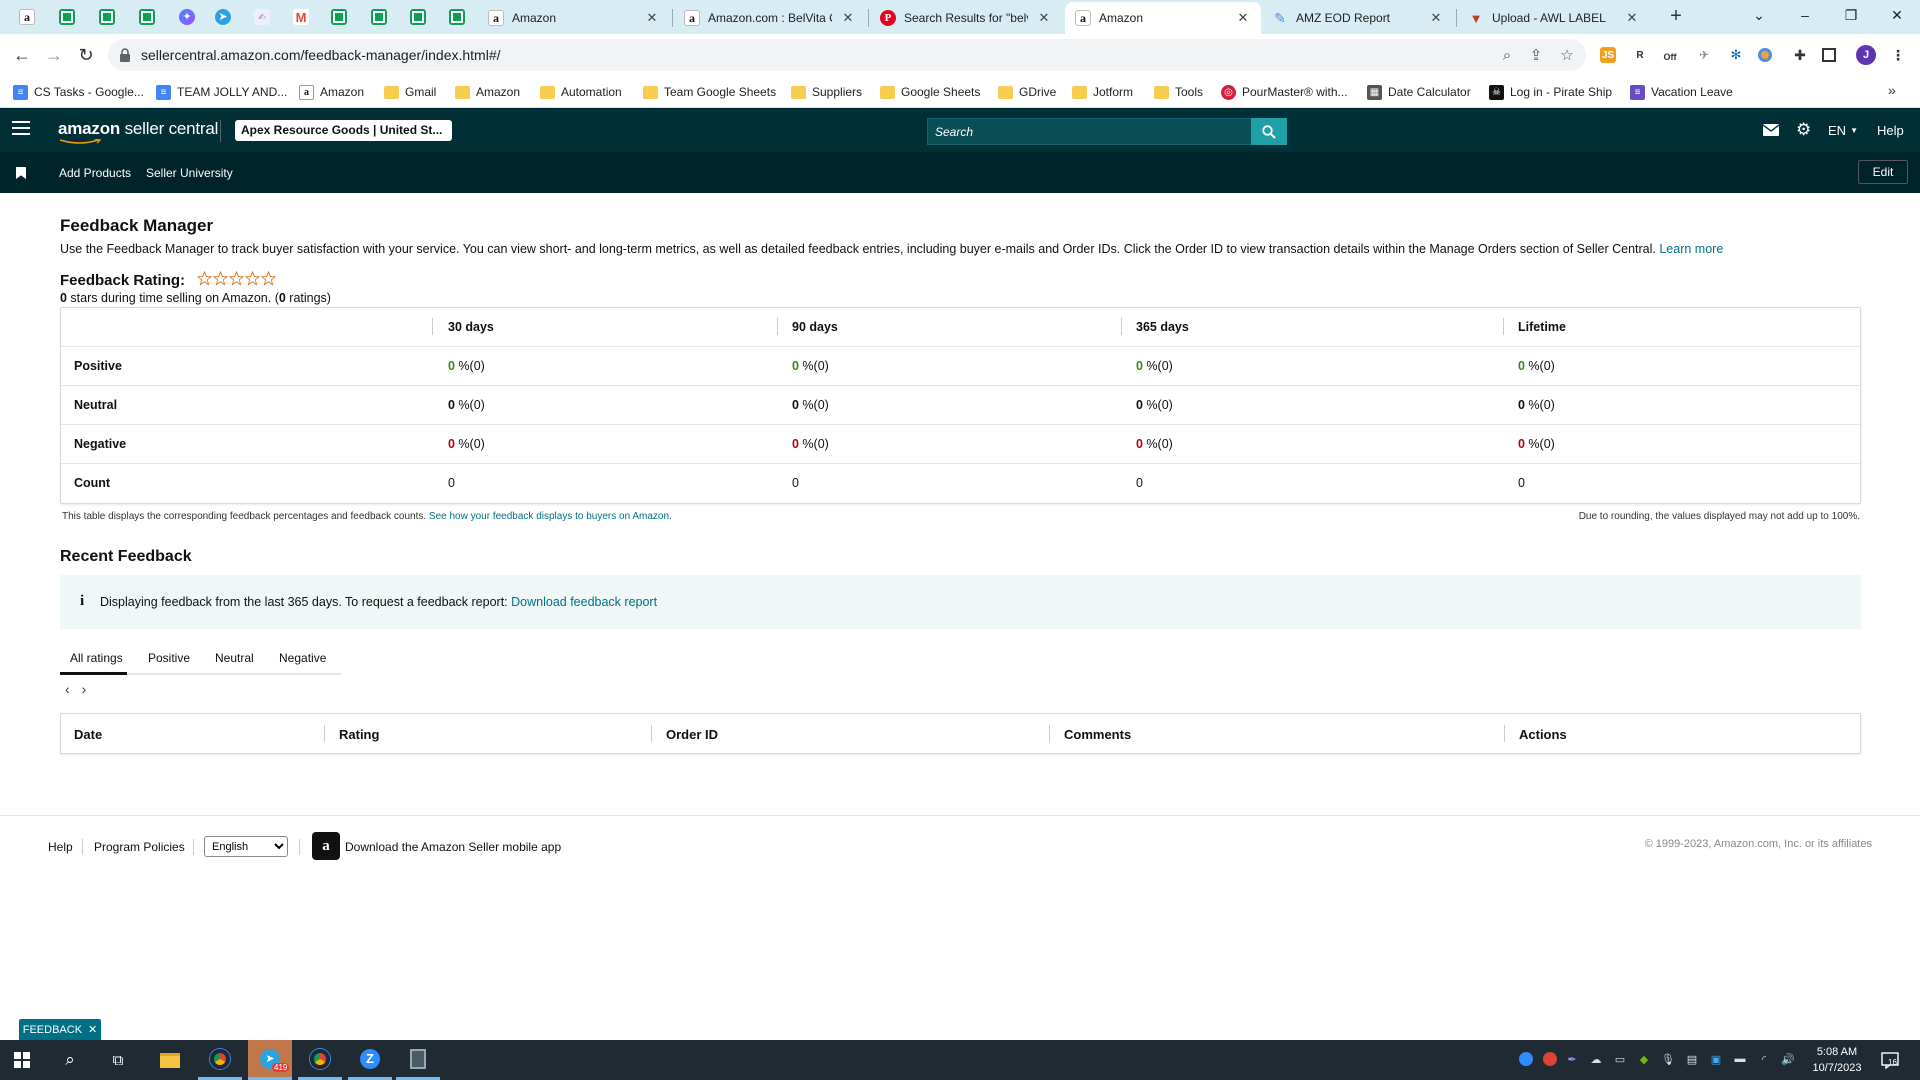  I want to click on search-button, so click(1269, 131).